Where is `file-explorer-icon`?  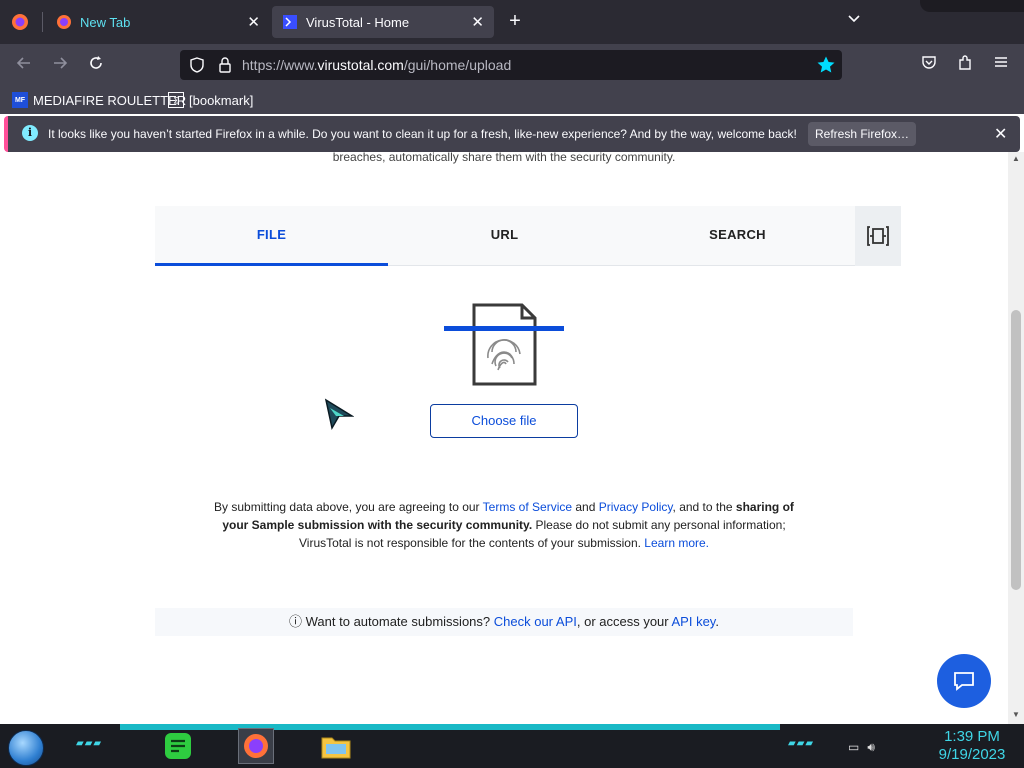
file-explorer-icon is located at coordinates (336, 746).